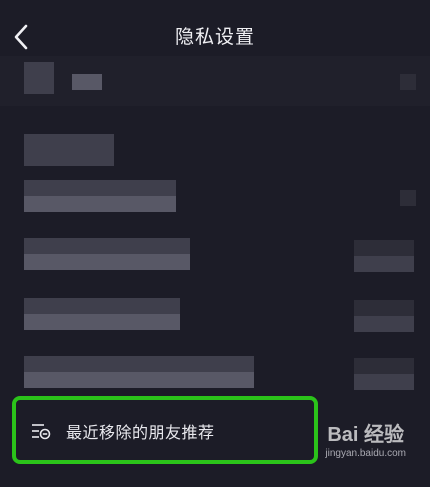 The width and height of the screenshot is (430, 487). I want to click on watermark-logo: Bai 经验, so click(365, 435).